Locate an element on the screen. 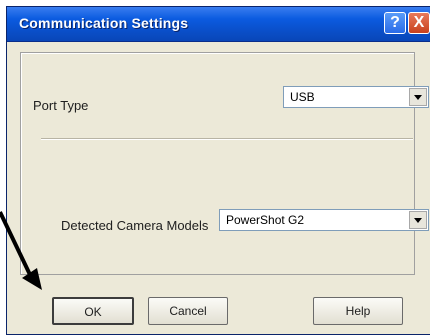 The height and width of the screenshot is (335, 430). annotation-arrow-shaft is located at coordinates (17, 246).